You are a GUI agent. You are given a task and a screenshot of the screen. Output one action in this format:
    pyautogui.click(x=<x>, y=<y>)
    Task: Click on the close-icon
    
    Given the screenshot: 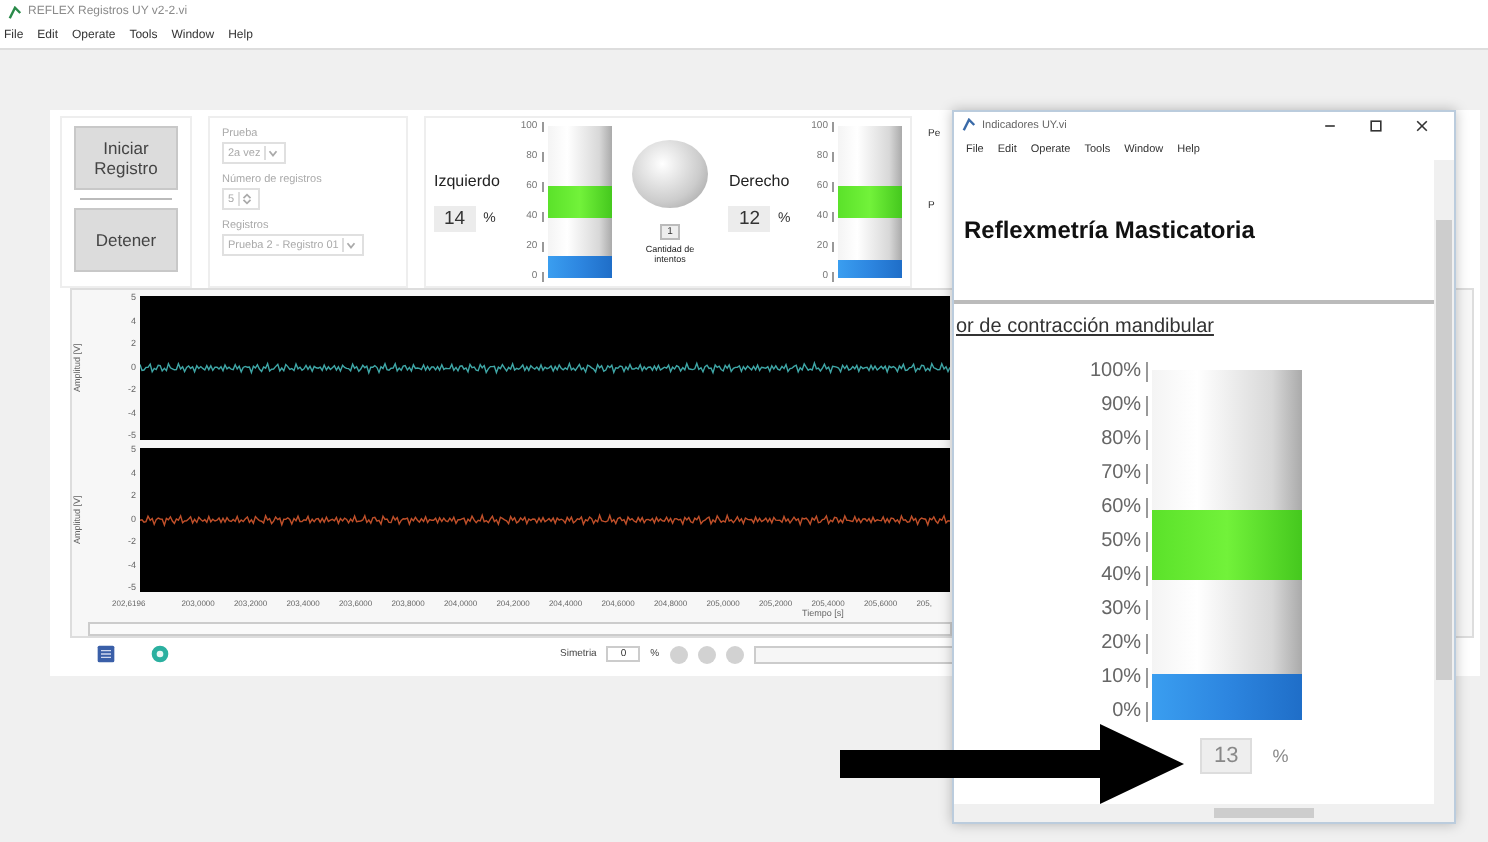 What is the action you would take?
    pyautogui.click(x=1422, y=125)
    